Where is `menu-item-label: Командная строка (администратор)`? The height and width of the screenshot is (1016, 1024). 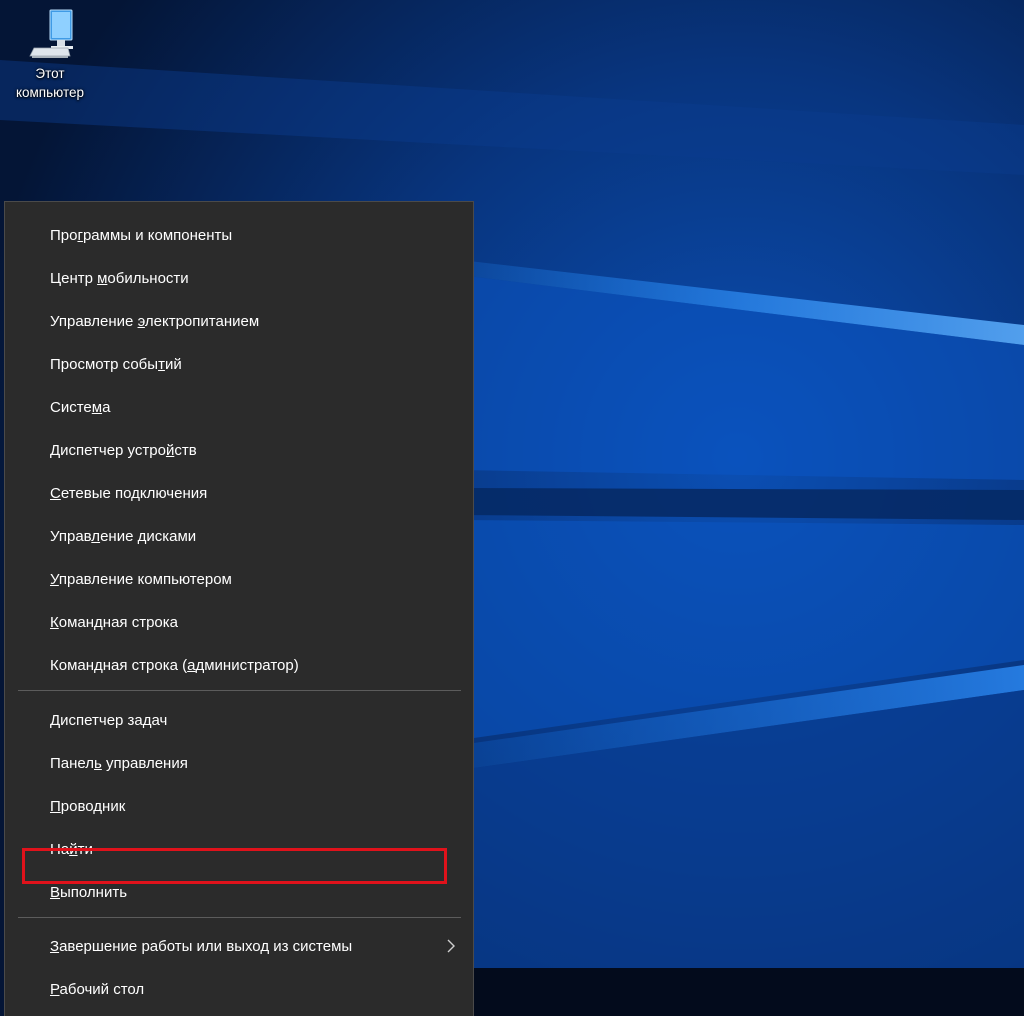
menu-item-label: Командная строка (администратор) is located at coordinates (174, 665).